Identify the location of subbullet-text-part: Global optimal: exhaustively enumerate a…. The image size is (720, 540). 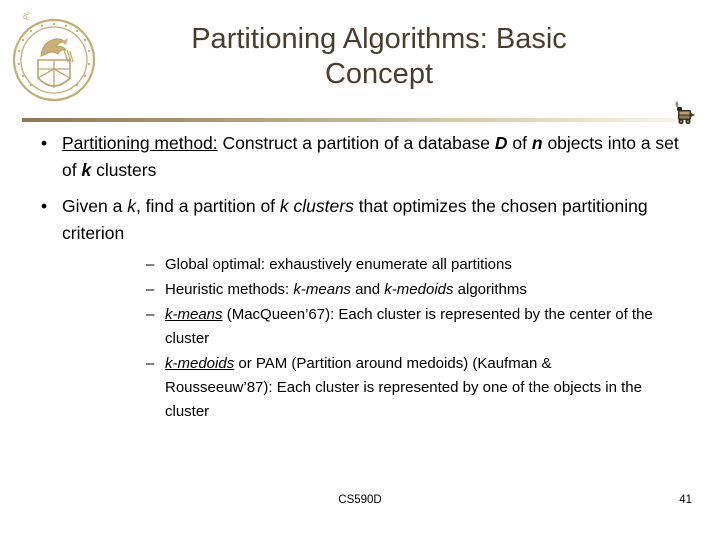
(338, 264).